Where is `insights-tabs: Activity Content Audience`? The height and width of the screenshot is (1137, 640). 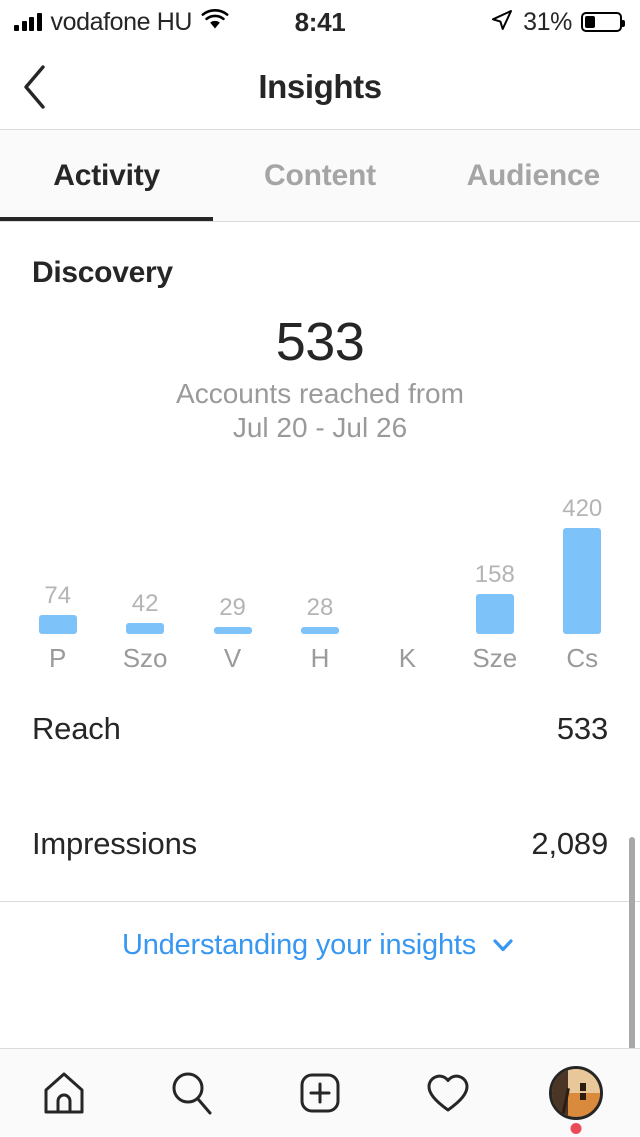
insights-tabs: Activity Content Audience is located at coordinates (320, 176).